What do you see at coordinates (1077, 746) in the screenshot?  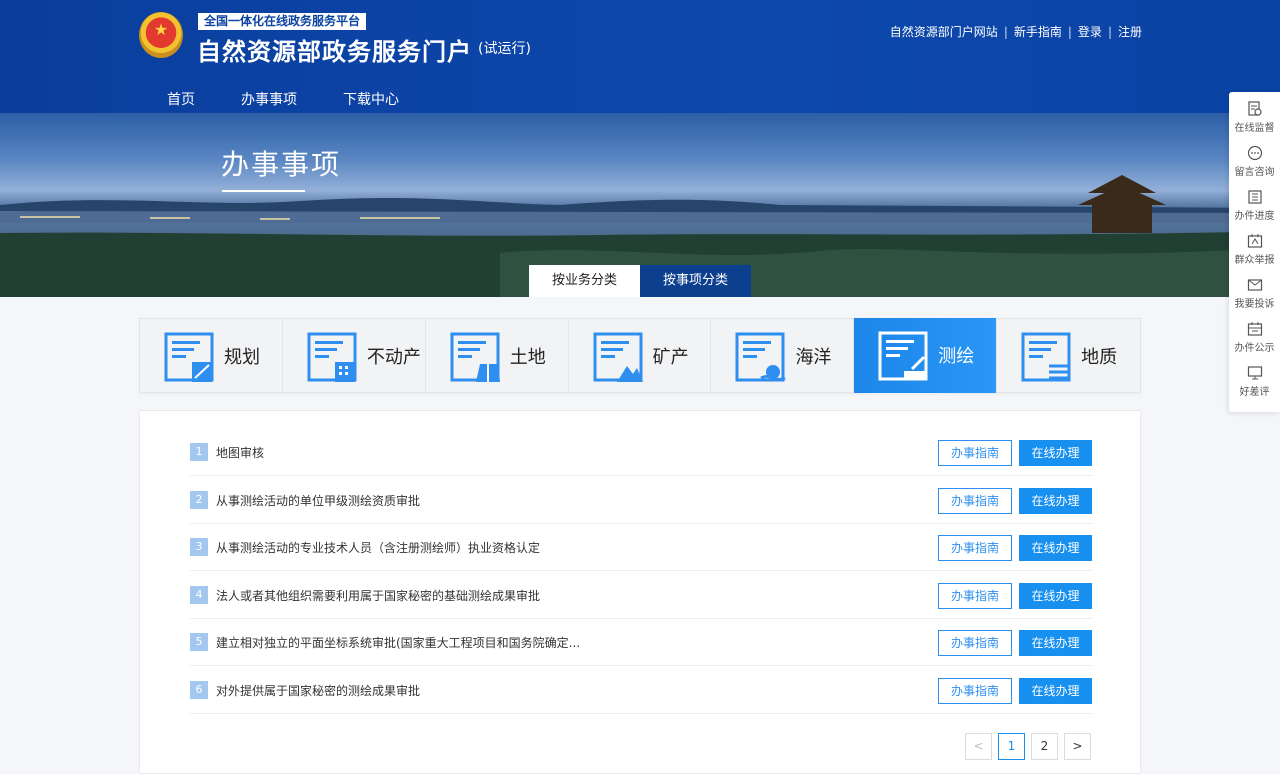 I see `next-page-button: >` at bounding box center [1077, 746].